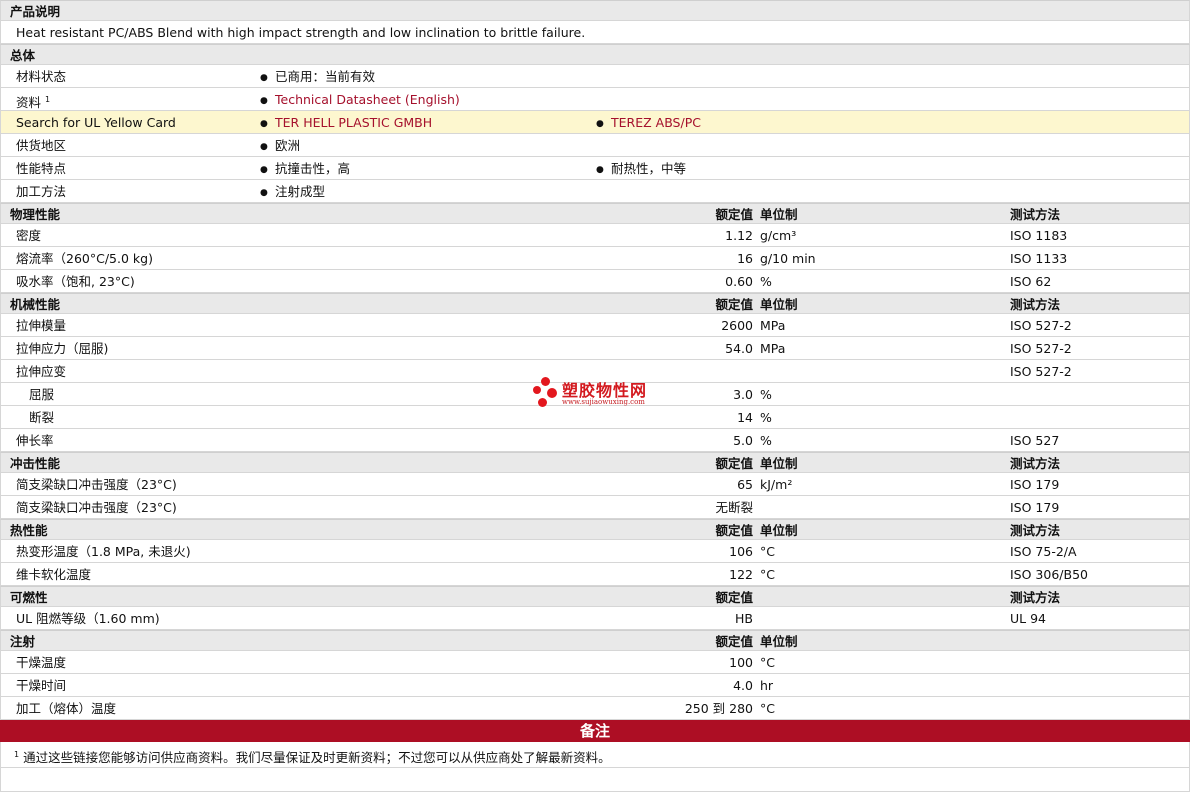  I want to click on section-title: 冲击性能, so click(35, 463).